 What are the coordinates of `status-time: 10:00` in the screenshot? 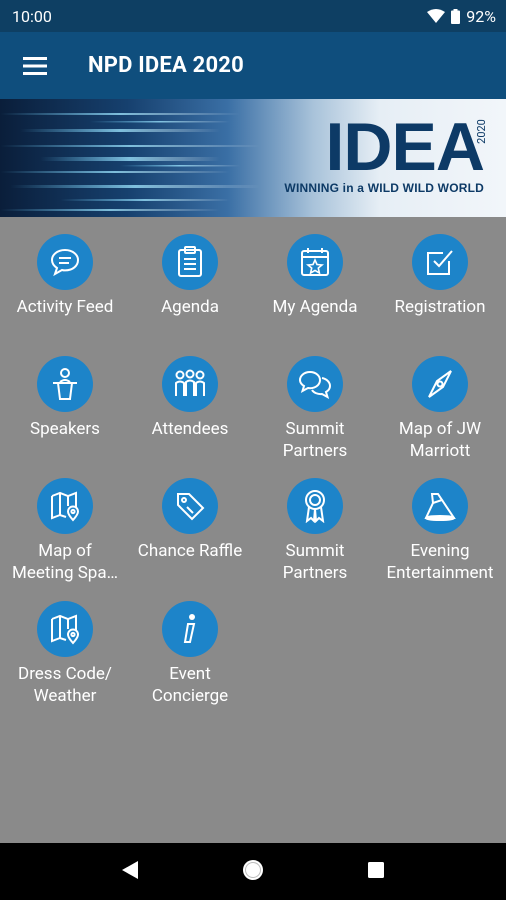 It's located at (32, 16).